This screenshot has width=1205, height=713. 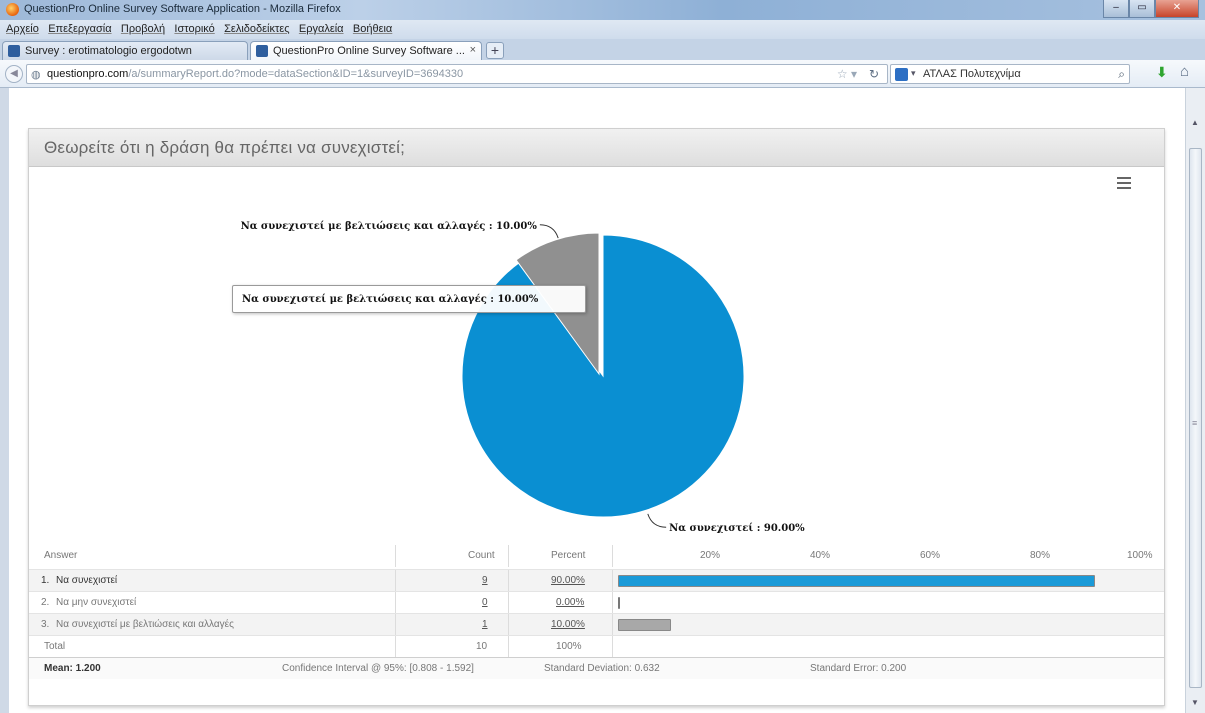 What do you see at coordinates (1140, 555) in the screenshot?
I see `axis-tick: 100%` at bounding box center [1140, 555].